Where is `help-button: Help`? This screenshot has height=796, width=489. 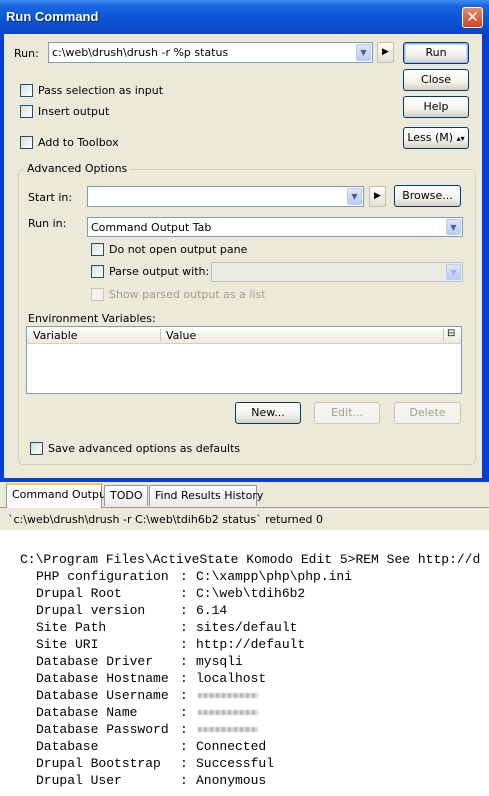 help-button: Help is located at coordinates (436, 107).